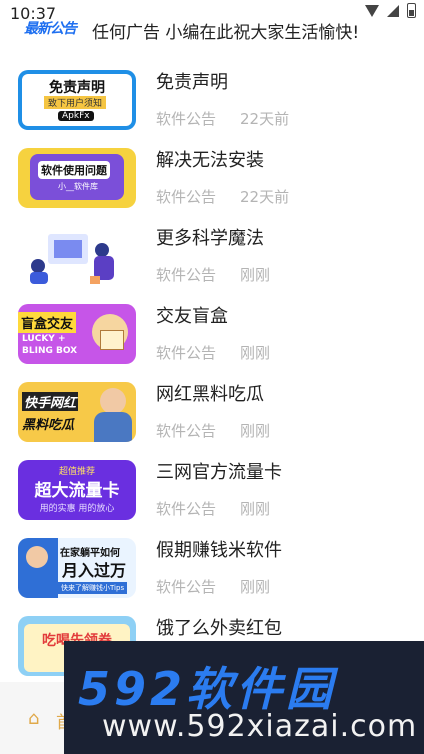 Image resolution: width=424 pixels, height=754 pixels. What do you see at coordinates (72, 259) in the screenshot?
I see `people-illustration-icon` at bounding box center [72, 259].